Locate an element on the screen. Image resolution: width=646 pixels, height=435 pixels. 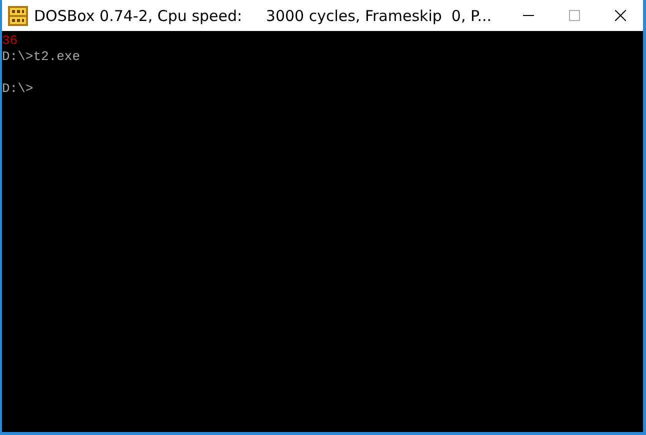
maximize-icon is located at coordinates (574, 15).